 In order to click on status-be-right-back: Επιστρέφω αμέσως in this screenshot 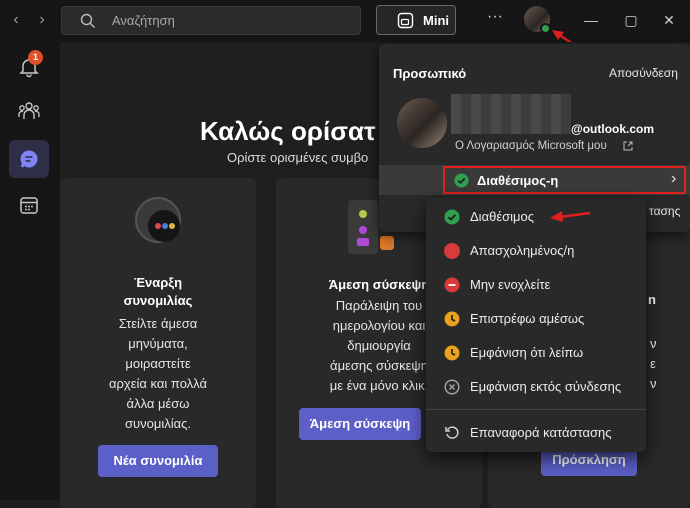, I will do `click(536, 319)`.